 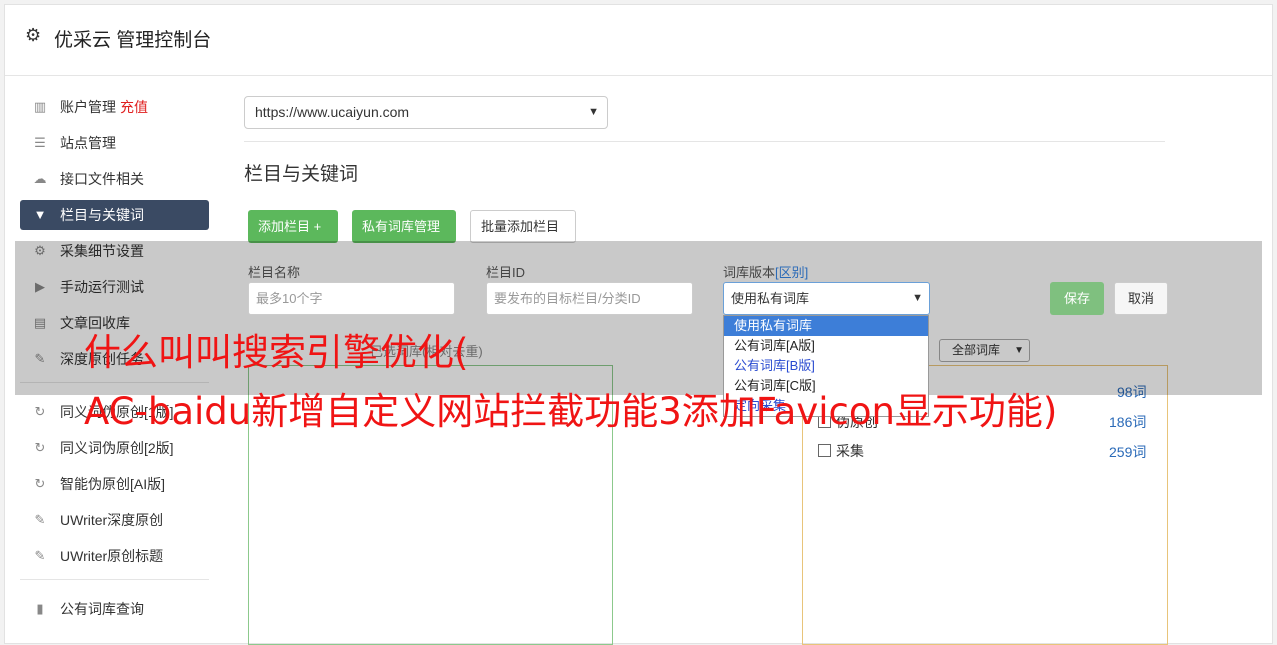 I want to click on sidebar-item-columns-keywords: ▼ 栏目与关键词, so click(x=114, y=215).